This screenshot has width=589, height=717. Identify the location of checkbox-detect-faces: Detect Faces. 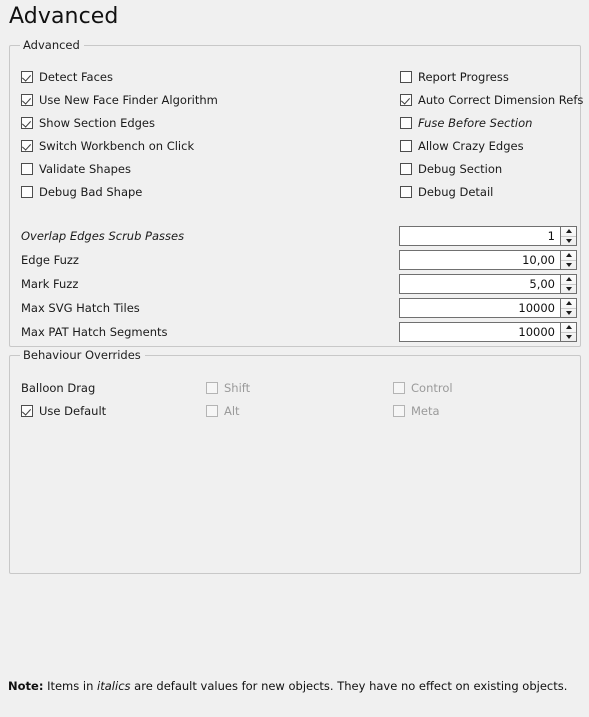
(67, 77).